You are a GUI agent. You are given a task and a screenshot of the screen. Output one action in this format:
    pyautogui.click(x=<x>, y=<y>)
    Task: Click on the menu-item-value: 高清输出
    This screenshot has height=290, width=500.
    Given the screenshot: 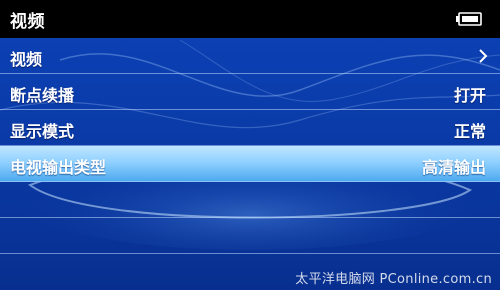 What is the action you would take?
    pyautogui.click(x=453, y=167)
    